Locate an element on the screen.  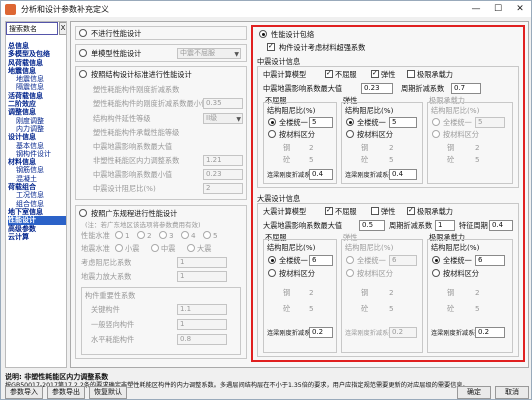
mid-limit-uniform-input: 5 is located at coordinates (490, 122).